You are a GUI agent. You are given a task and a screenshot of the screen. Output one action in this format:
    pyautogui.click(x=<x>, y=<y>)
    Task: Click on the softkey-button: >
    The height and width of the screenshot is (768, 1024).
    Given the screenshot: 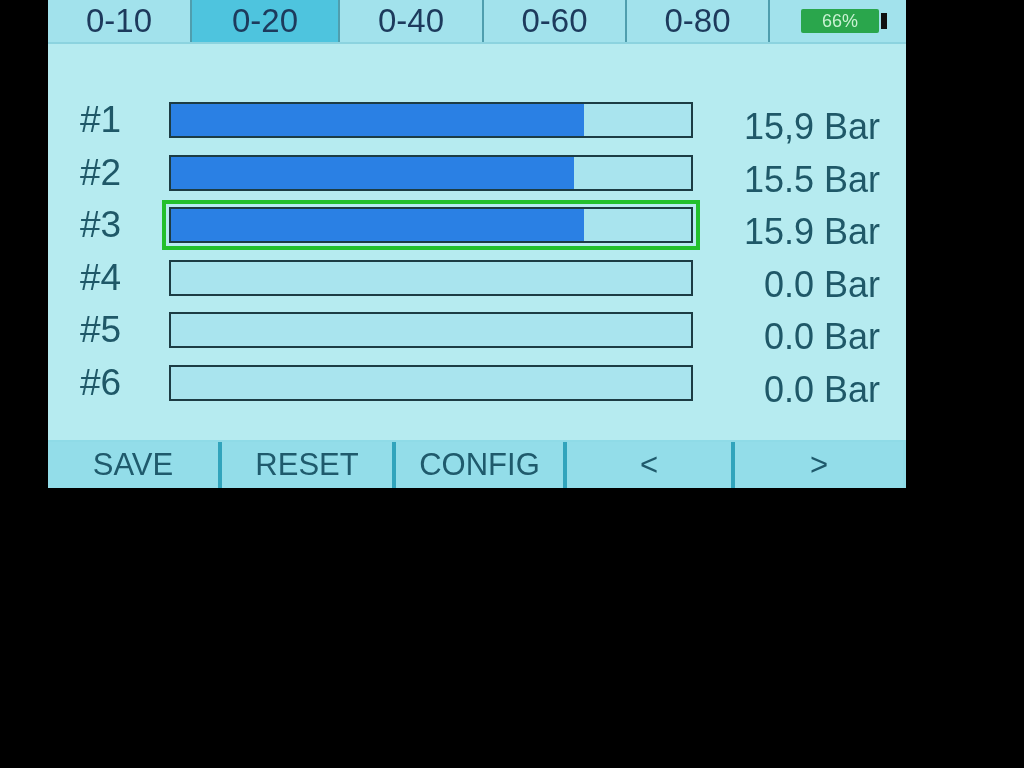 What is the action you would take?
    pyautogui.click(x=819, y=465)
    